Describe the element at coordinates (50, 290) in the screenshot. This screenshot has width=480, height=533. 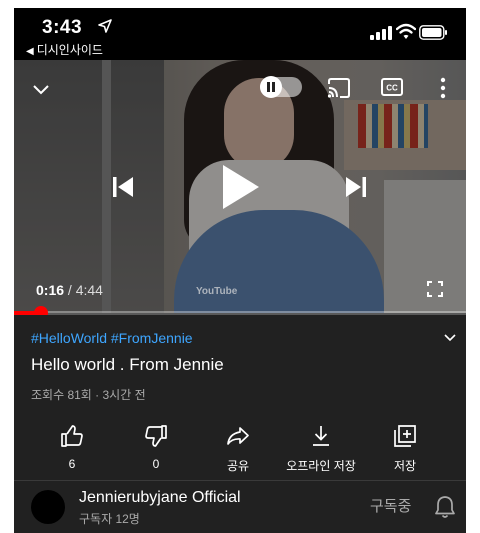
I see `current-time: 0:16` at that location.